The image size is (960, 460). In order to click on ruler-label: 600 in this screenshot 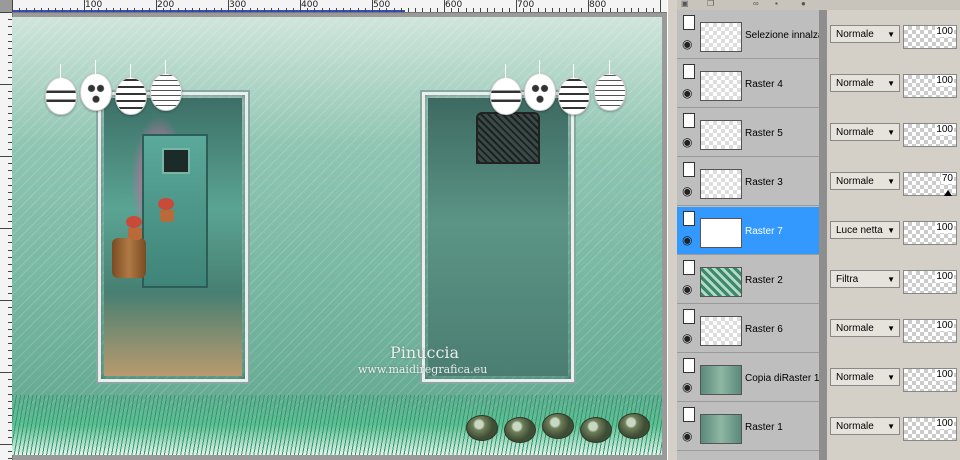, I will do `click(454, 5)`.